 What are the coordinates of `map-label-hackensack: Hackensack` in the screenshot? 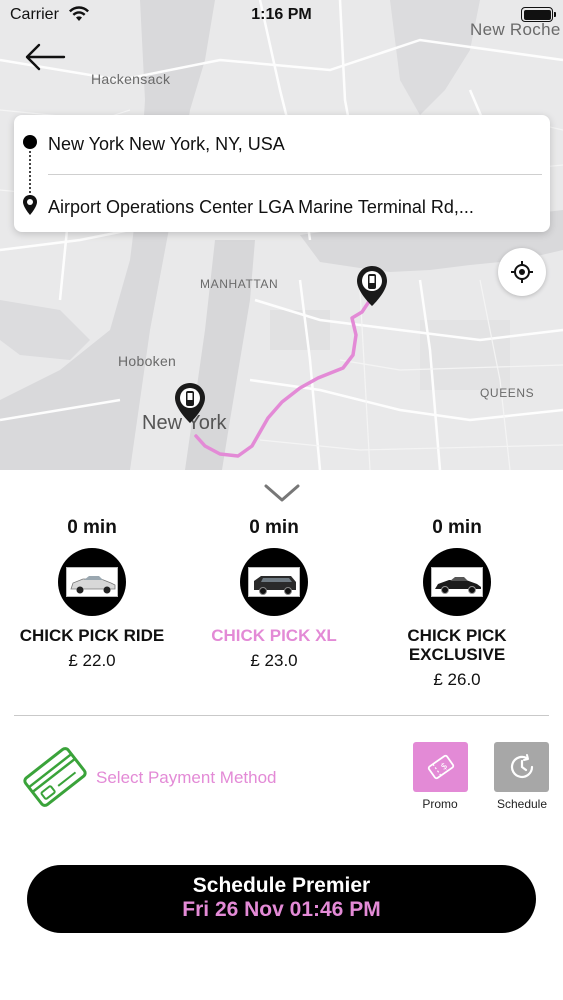 It's located at (131, 79).